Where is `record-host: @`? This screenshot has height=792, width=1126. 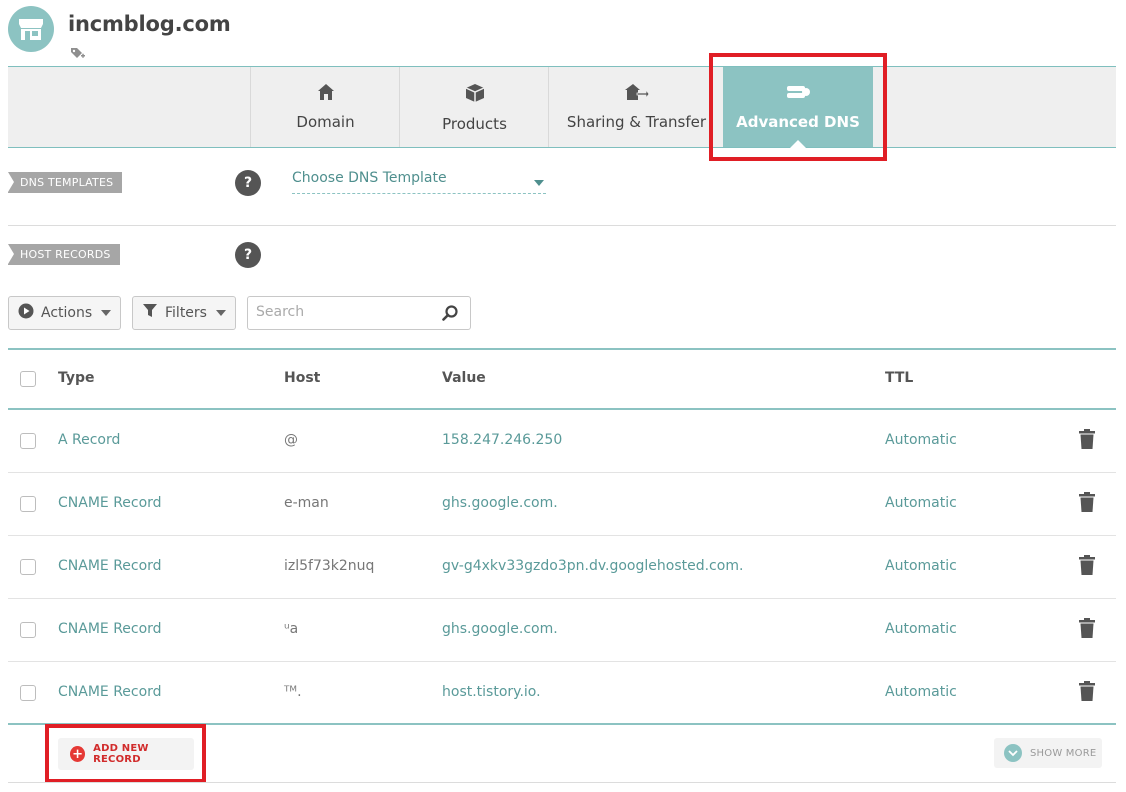
record-host: @ is located at coordinates (291, 440).